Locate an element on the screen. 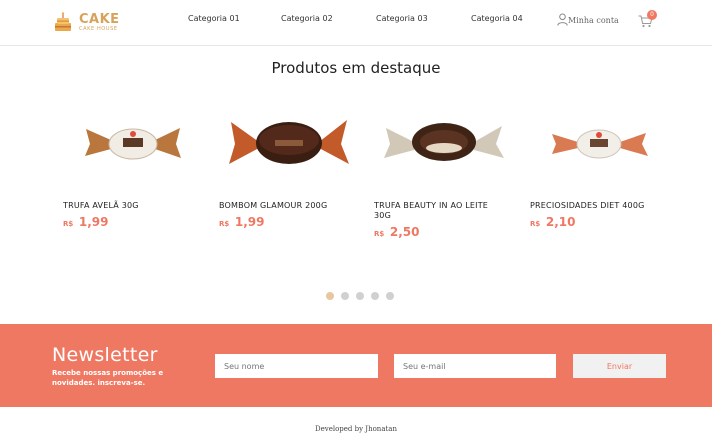 Image resolution: width=712 pixels, height=448 pixels. nav-categoria-02: Categoria 02 is located at coordinates (307, 18).